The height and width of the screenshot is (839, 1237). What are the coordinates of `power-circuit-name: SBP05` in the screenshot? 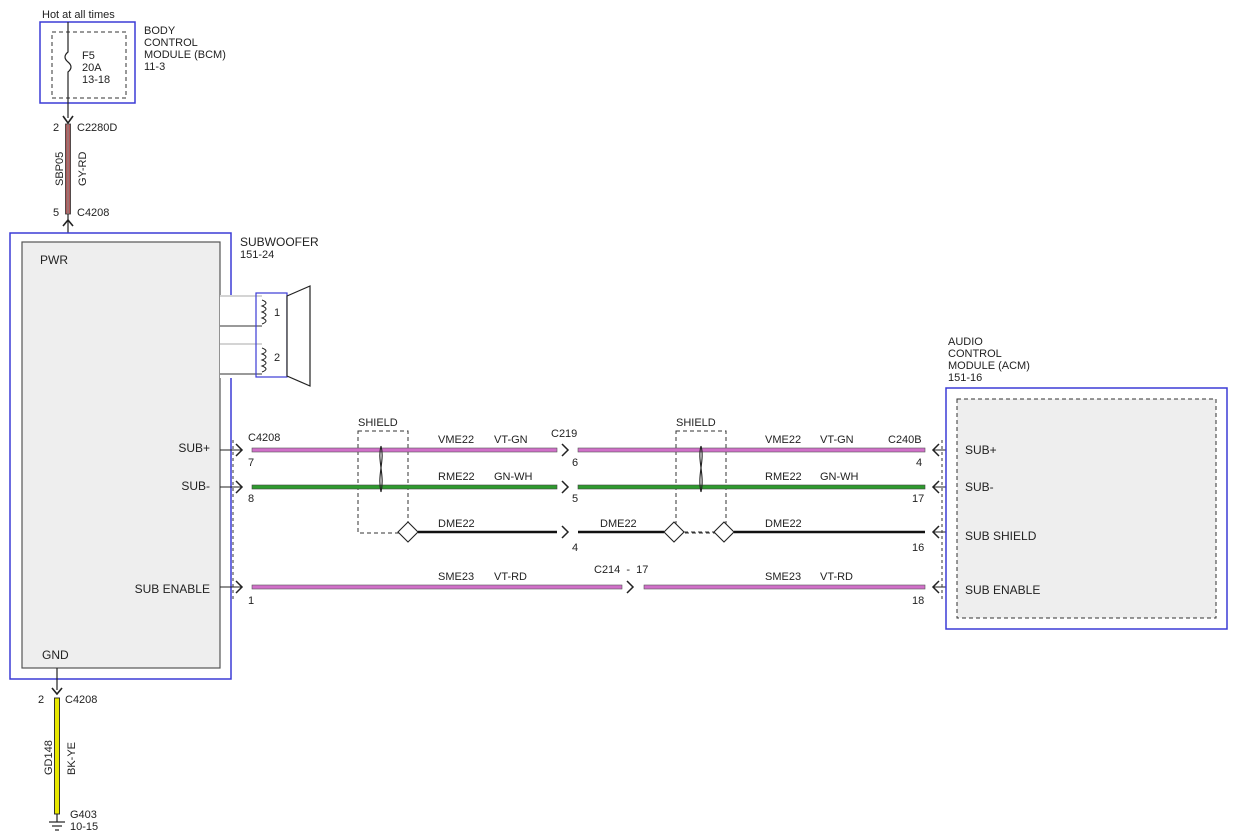 It's located at (60, 169).